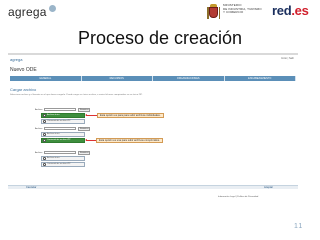 The height and width of the screenshot is (240, 320). Describe the element at coordinates (46, 78) in the screenshot. I see `tab-general: GENERAL` at that location.